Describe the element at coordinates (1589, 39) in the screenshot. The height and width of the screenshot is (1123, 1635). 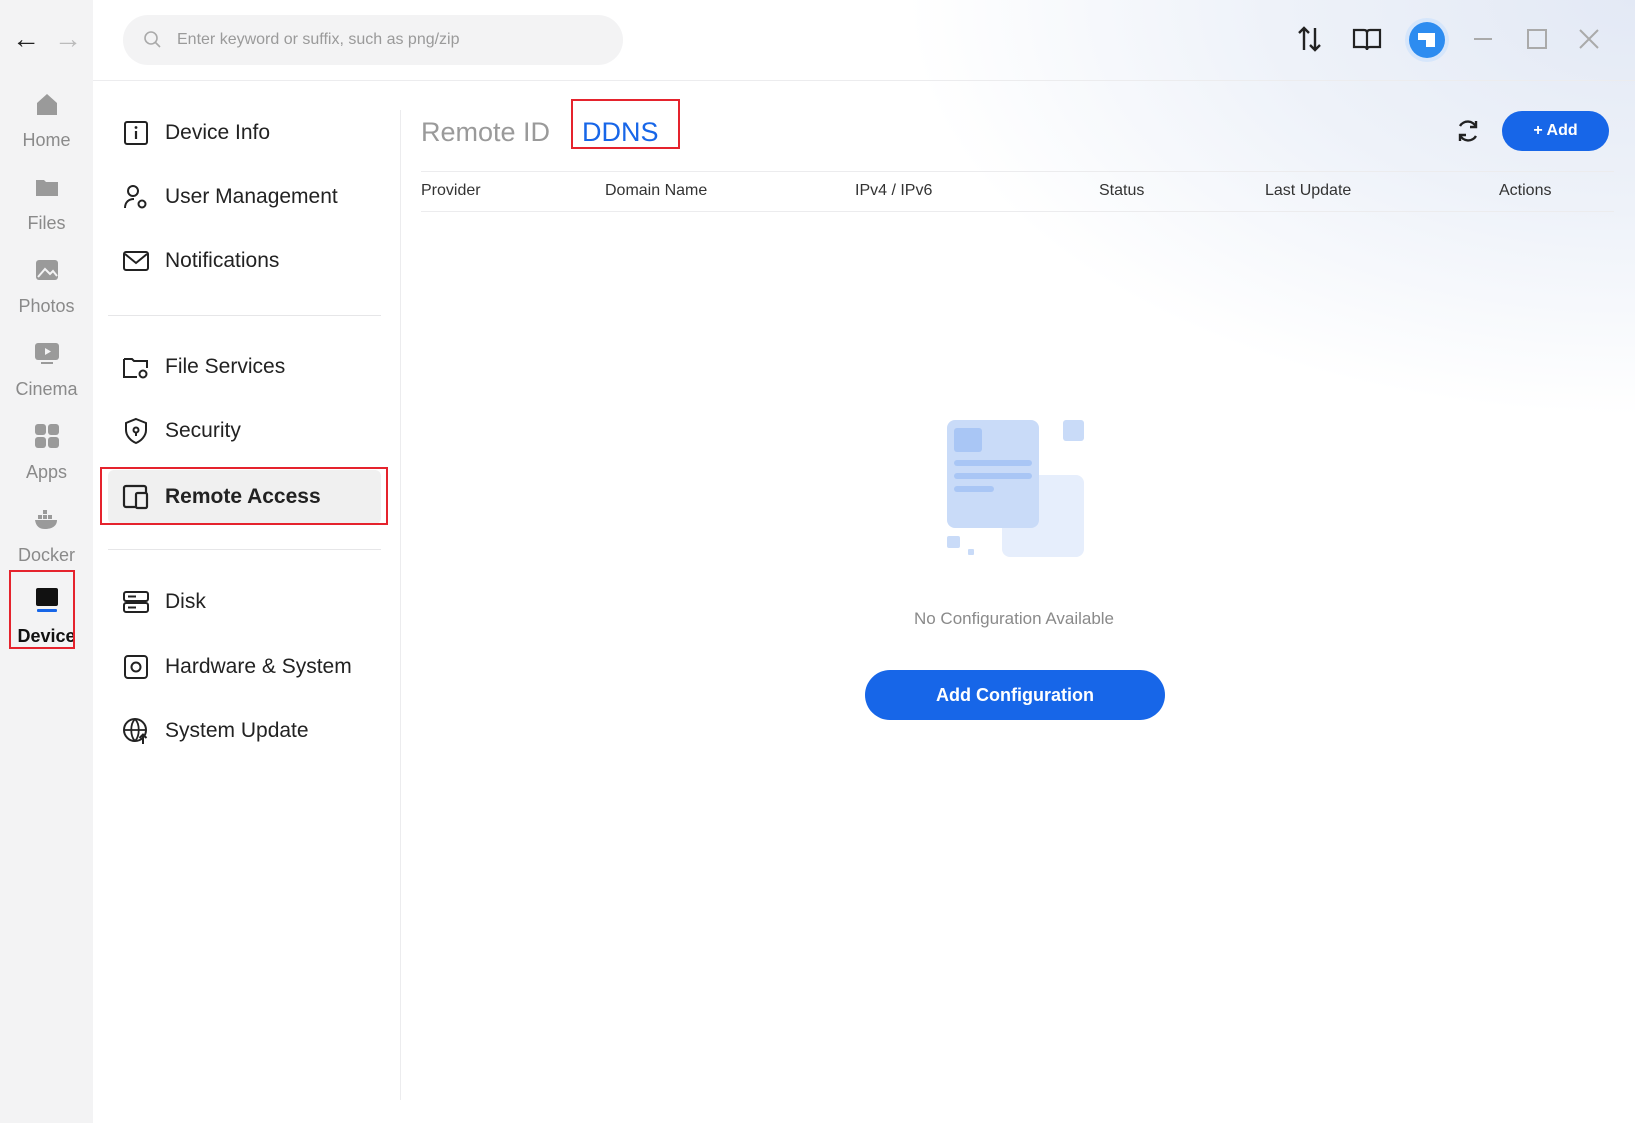
I see `close-icon` at that location.